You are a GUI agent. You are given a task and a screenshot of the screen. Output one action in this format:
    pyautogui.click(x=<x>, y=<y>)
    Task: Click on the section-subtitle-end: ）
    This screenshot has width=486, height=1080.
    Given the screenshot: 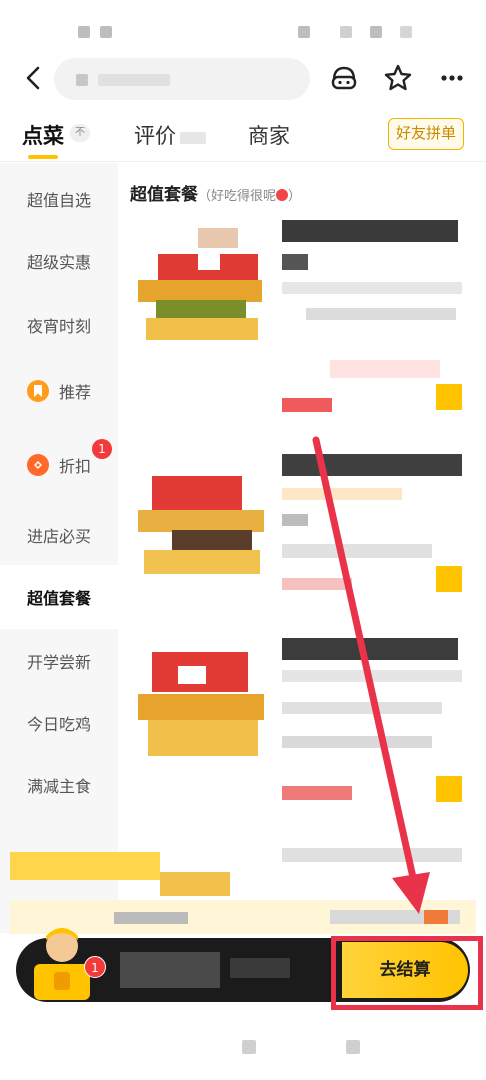 What is the action you would take?
    pyautogui.click(x=295, y=196)
    